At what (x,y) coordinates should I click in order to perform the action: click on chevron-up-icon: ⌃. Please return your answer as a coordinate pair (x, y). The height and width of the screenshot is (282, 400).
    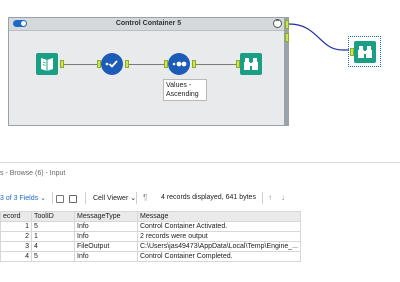
    Looking at the image, I should click on (277, 23).